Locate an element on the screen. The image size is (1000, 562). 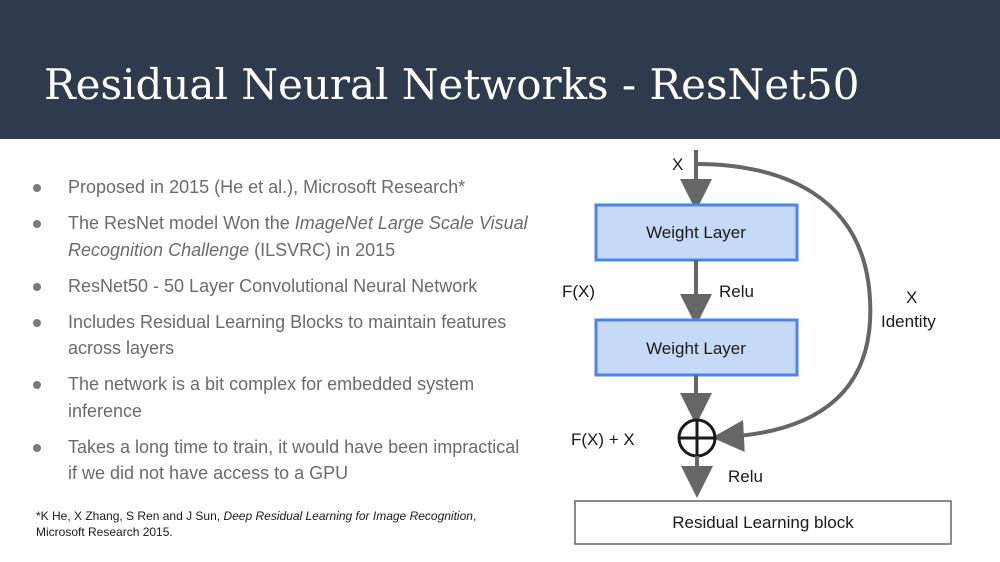
relu-label-2: Relu is located at coordinates (745, 476).